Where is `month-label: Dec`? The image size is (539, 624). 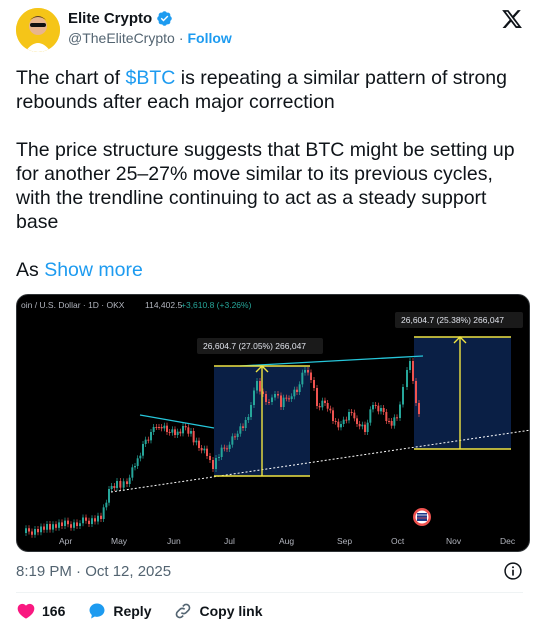 month-label: Dec is located at coordinates (508, 541).